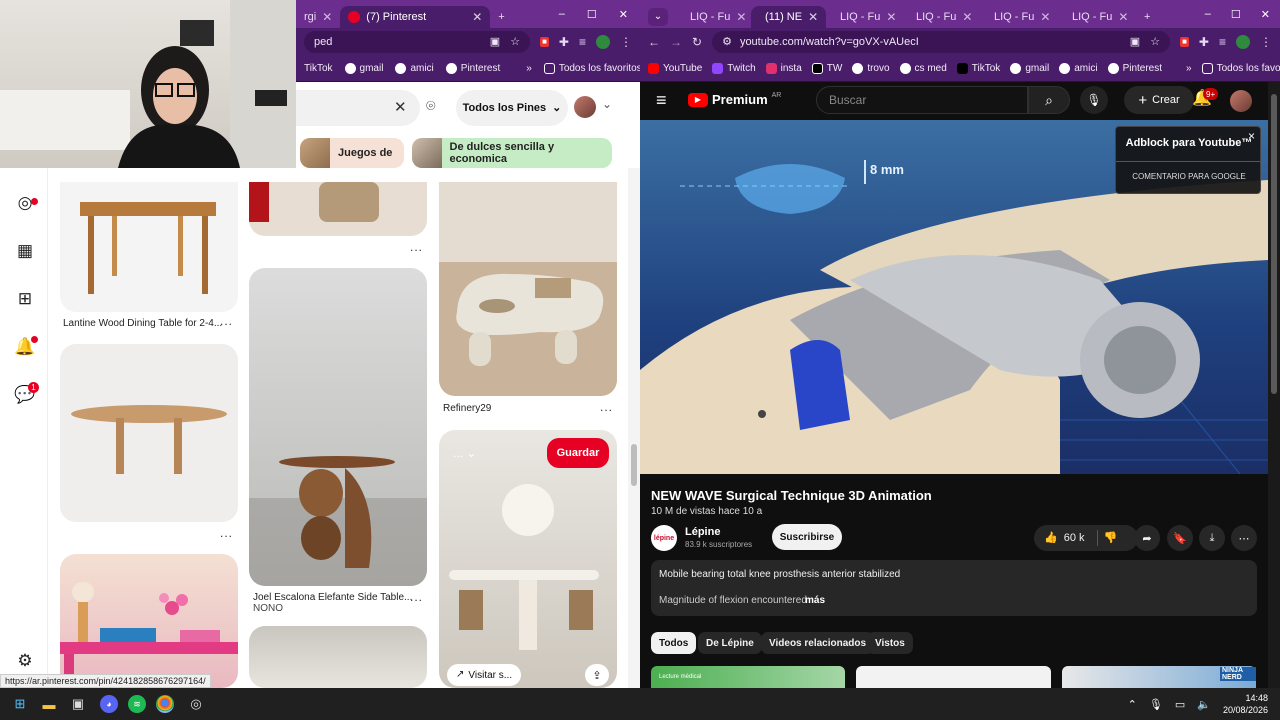 The height and width of the screenshot is (720, 1280). Describe the element at coordinates (1244, 538) in the screenshot. I see `more-actions-icon: ⋯` at that location.